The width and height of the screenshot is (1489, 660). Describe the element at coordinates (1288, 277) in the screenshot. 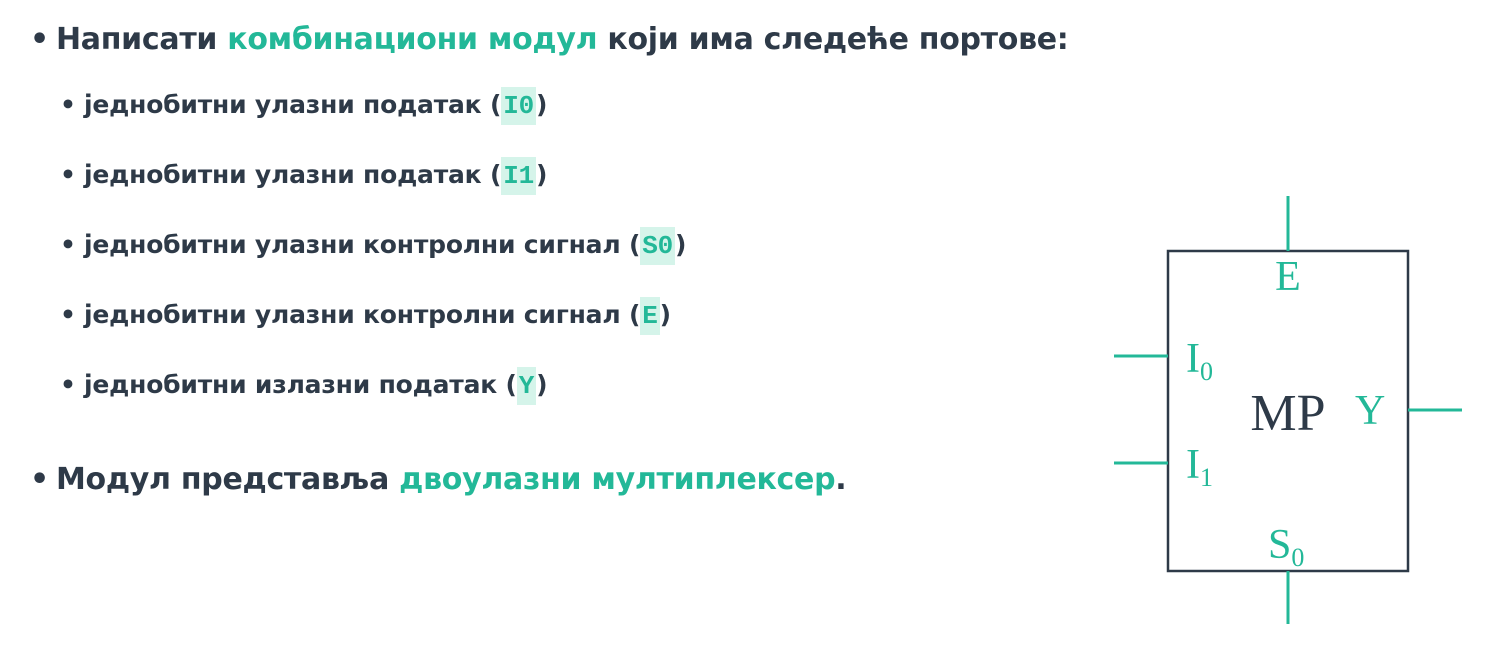

I see `enable-label: E` at that location.